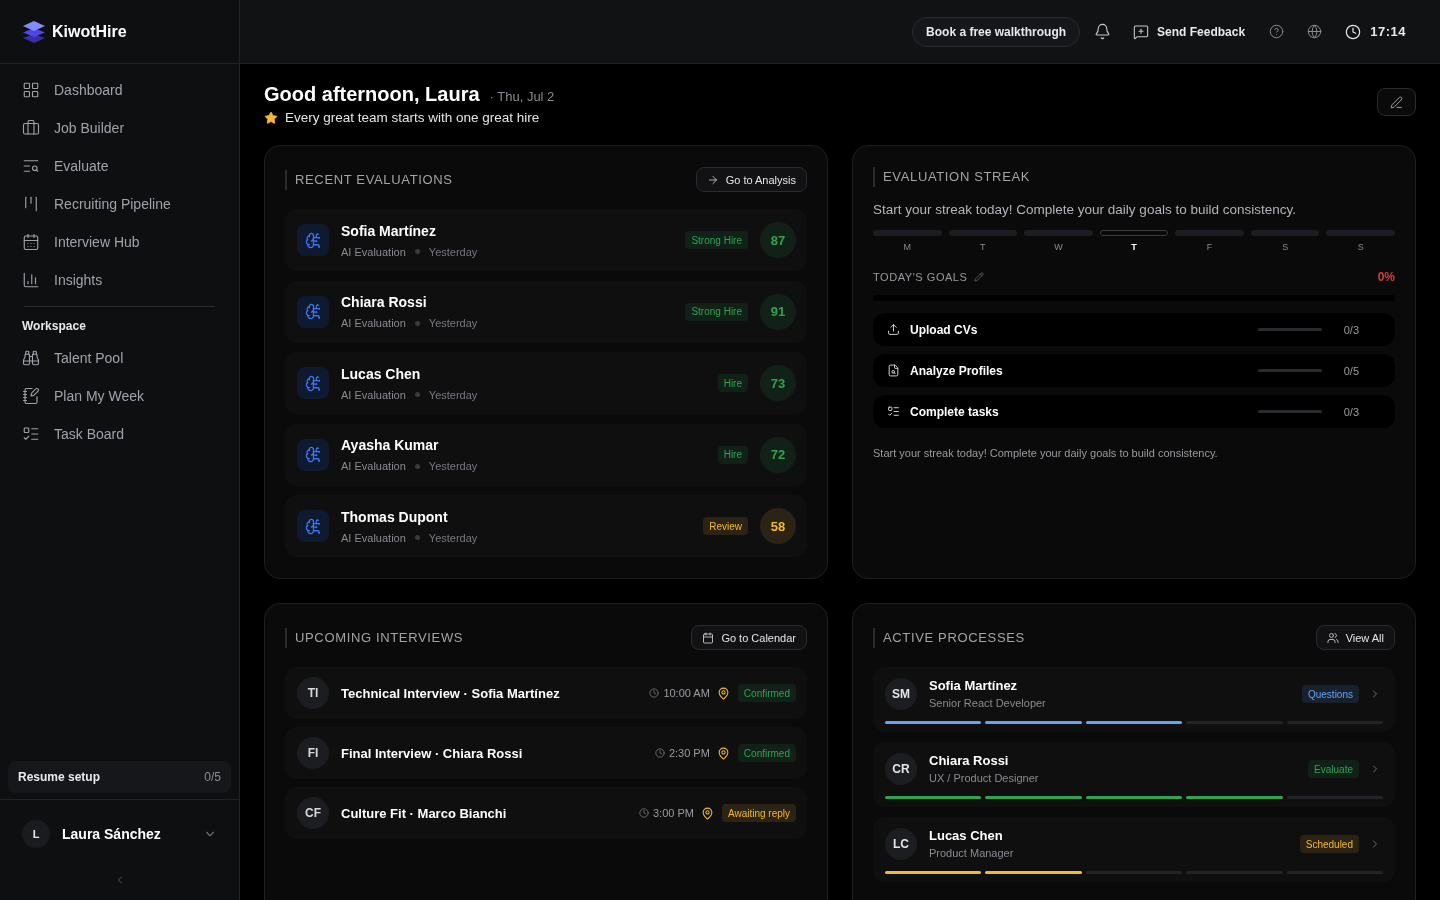  I want to click on process-row: CR Chiara Rossi UX / Product Designer Evaluate, so click(1134, 775).